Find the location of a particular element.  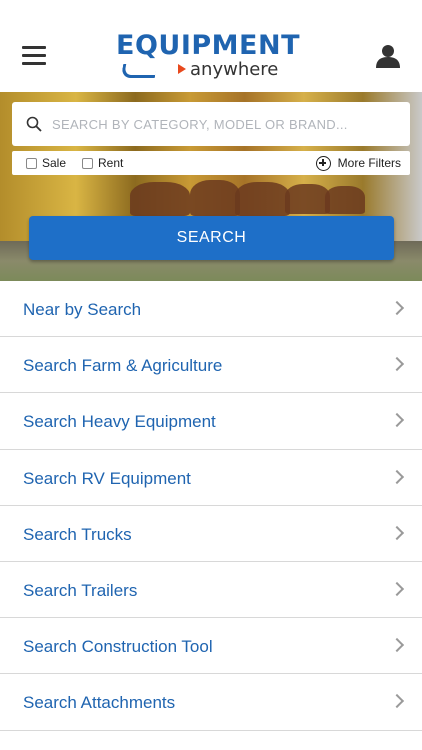

list-item-label: Search Farm & Agriculture is located at coordinates (123, 366).